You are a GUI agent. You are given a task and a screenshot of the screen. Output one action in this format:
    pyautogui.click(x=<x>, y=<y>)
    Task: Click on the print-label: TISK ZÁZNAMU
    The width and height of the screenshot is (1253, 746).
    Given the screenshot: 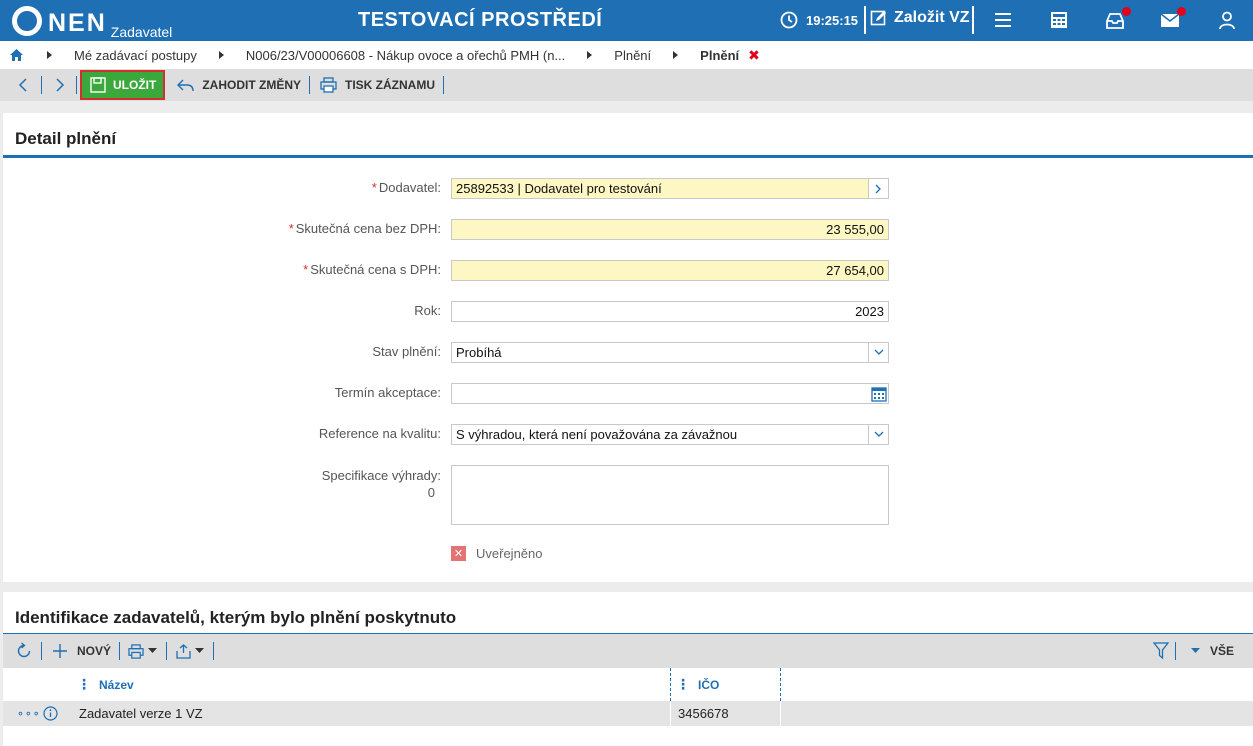 What is the action you would take?
    pyautogui.click(x=390, y=85)
    